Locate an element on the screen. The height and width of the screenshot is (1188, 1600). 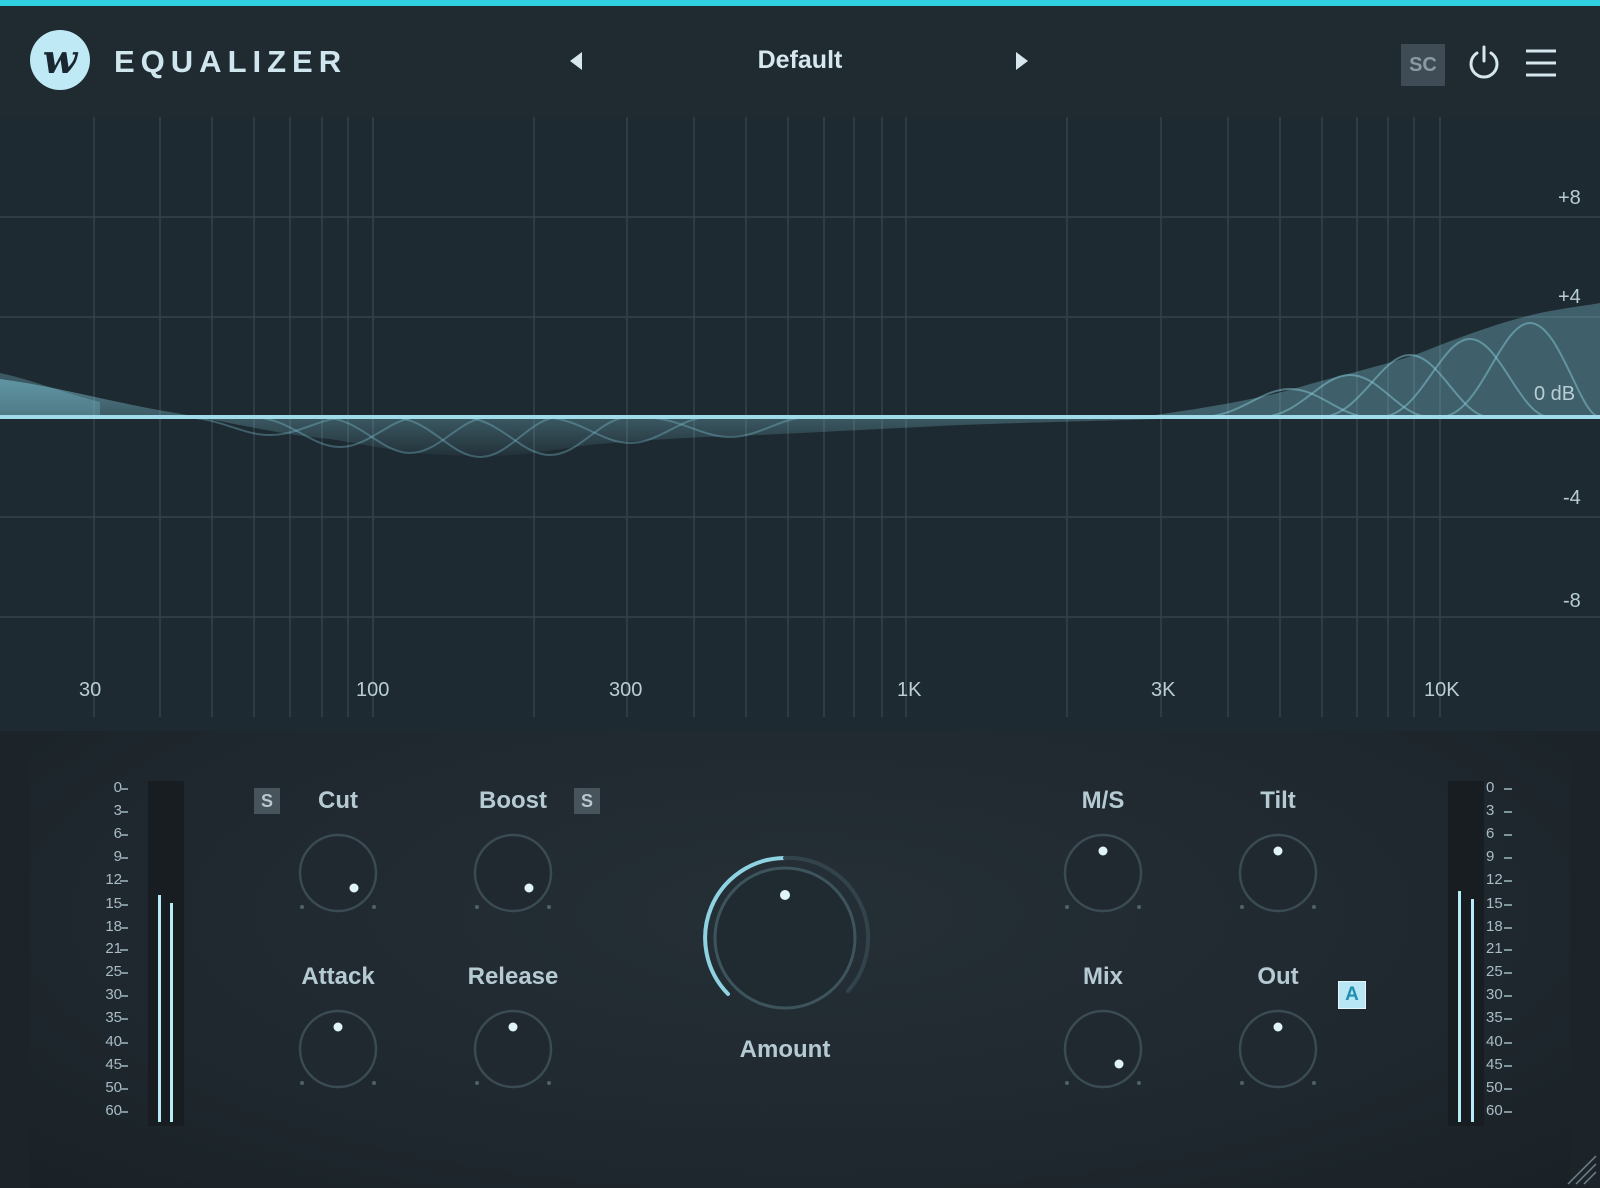
preset-next-button is located at coordinates (1021, 61).